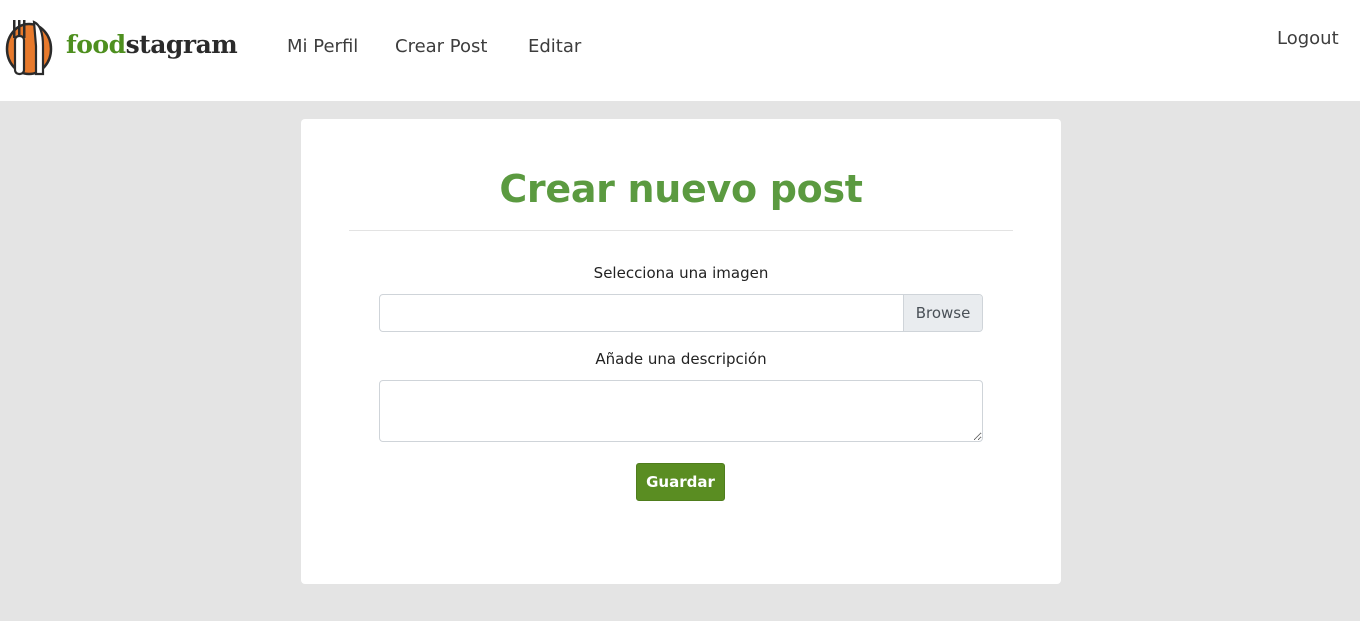  What do you see at coordinates (29, 48) in the screenshot?
I see `fork-knife-plate-icon` at bounding box center [29, 48].